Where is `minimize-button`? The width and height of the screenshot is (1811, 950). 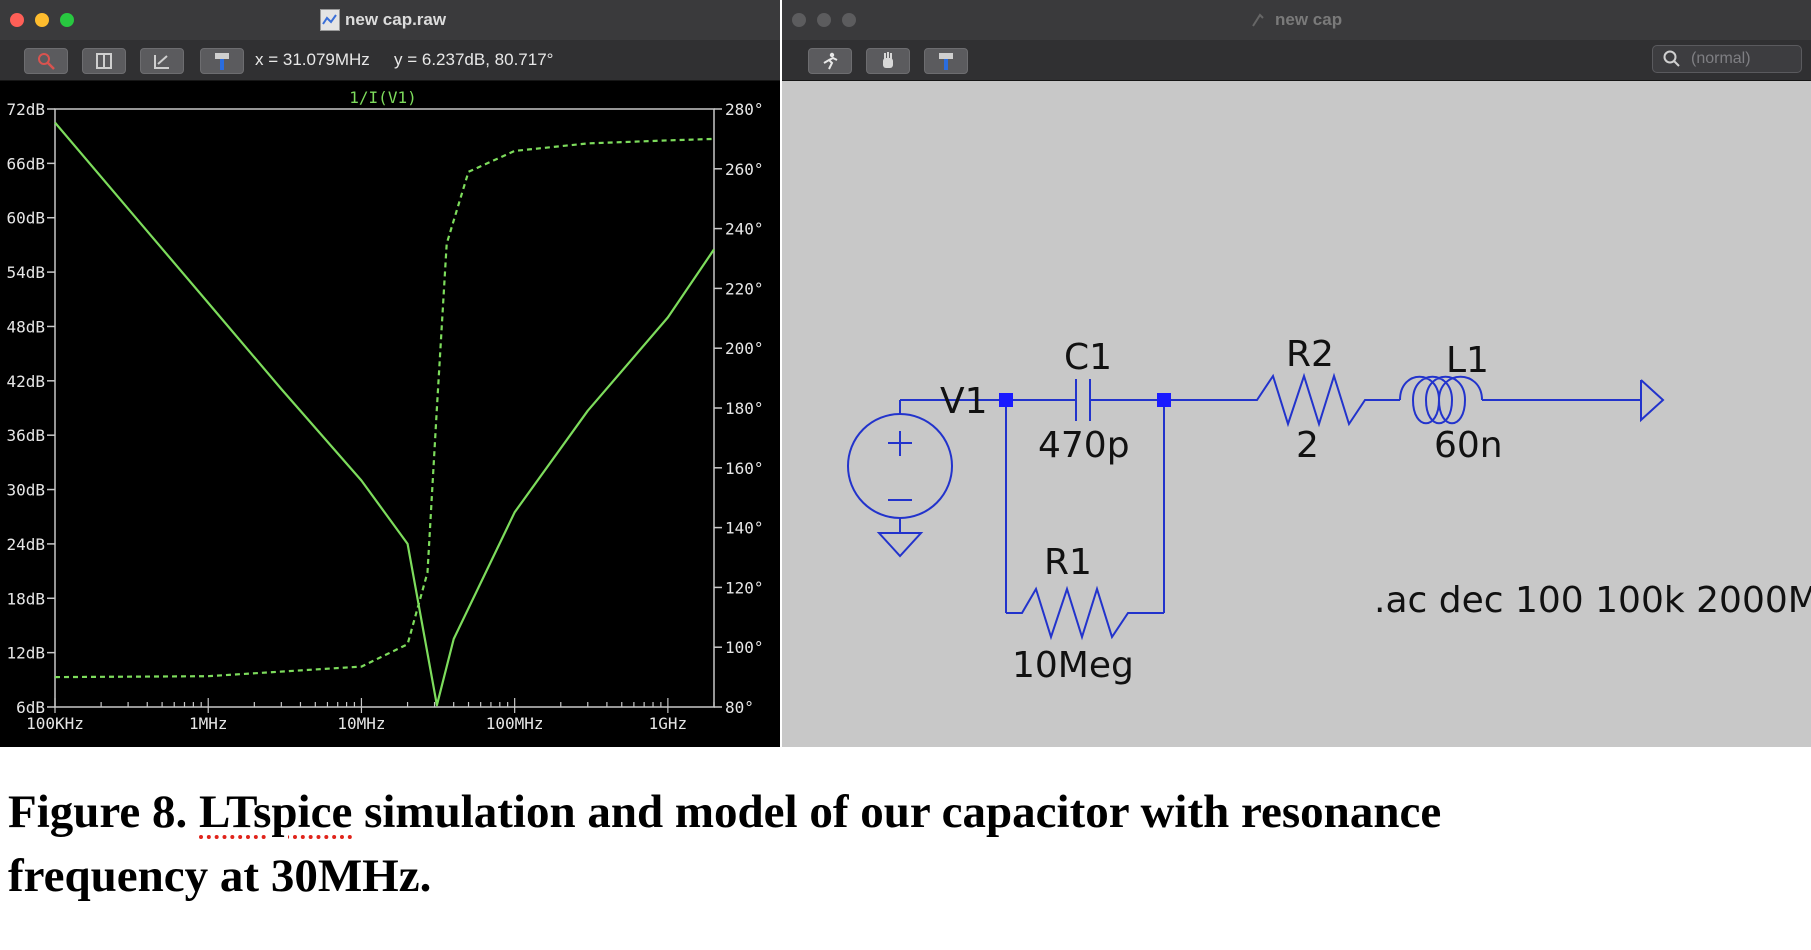
minimize-button is located at coordinates (42, 20).